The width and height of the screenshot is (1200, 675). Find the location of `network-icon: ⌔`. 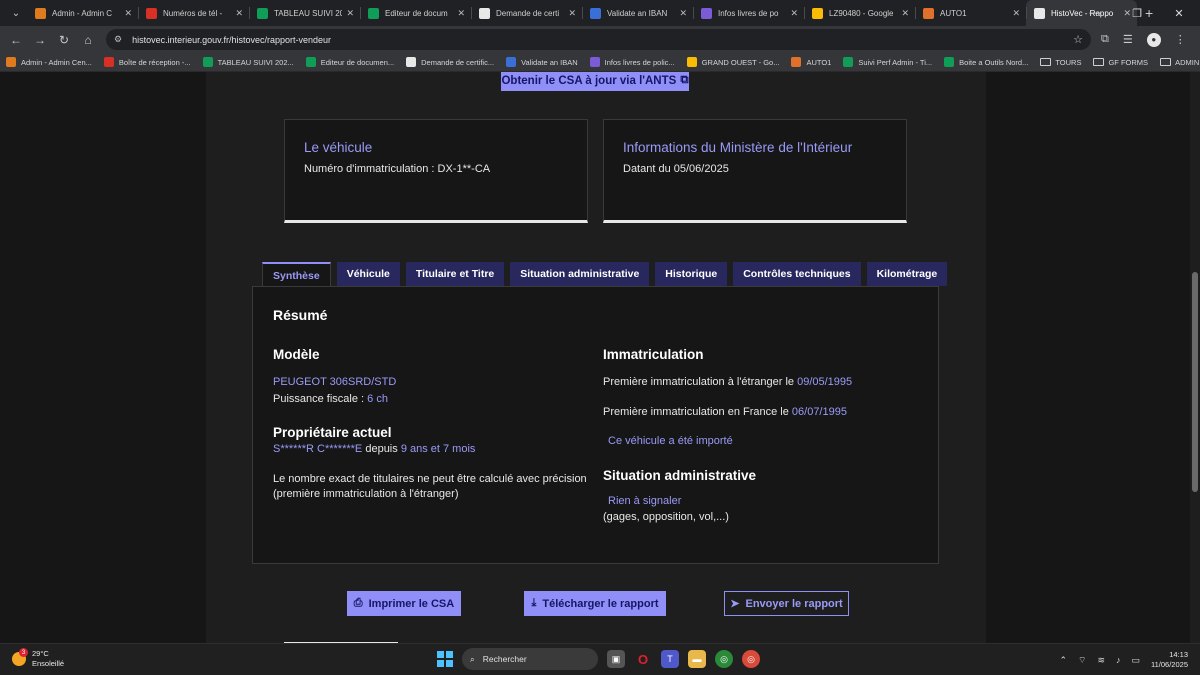

network-icon: ⌔ is located at coordinates (1082, 660).